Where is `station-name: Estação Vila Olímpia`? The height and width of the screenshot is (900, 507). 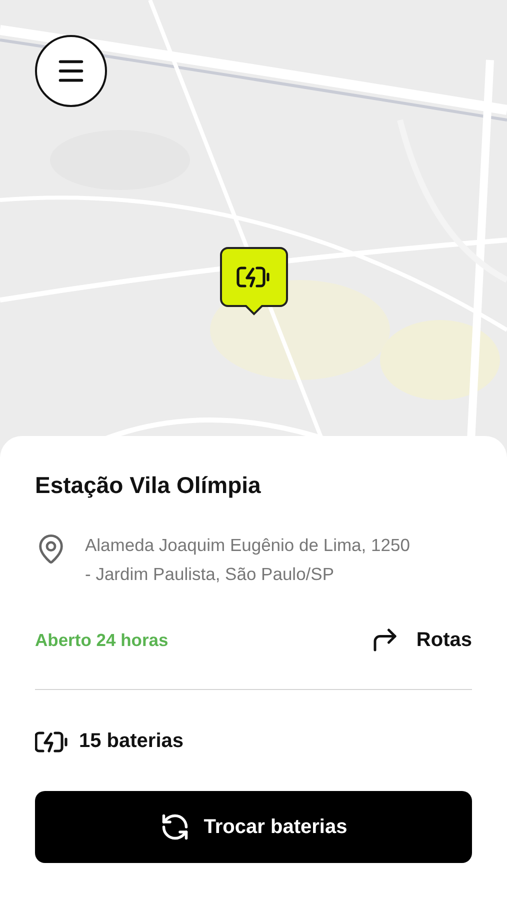
station-name: Estação Vila Olímpia is located at coordinates (148, 485).